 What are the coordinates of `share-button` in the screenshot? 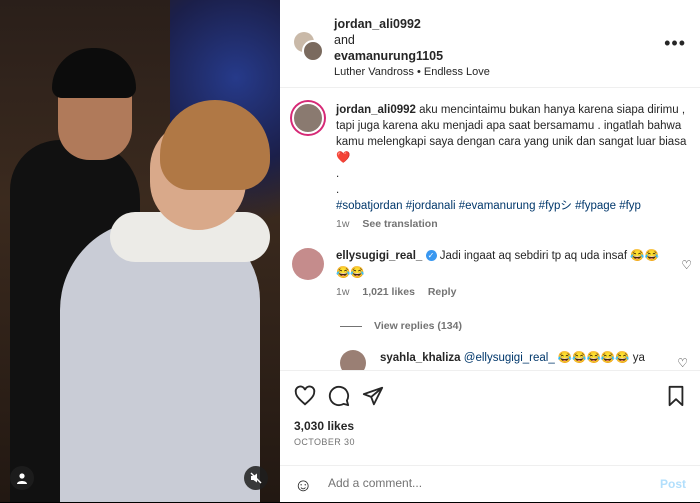 It's located at (373, 399).